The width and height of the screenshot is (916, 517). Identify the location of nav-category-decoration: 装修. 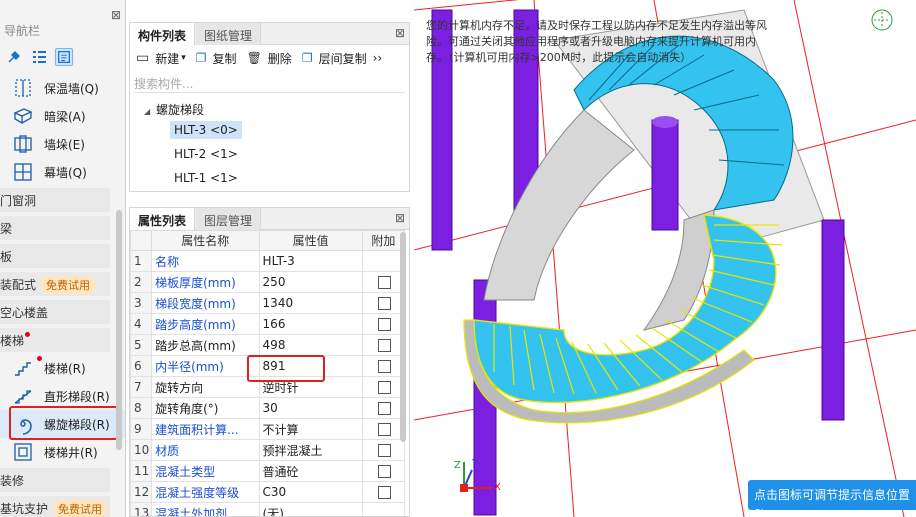
(55, 480).